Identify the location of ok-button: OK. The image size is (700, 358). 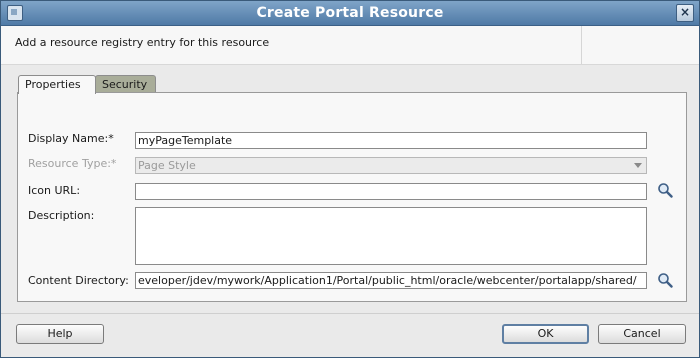
(545, 334).